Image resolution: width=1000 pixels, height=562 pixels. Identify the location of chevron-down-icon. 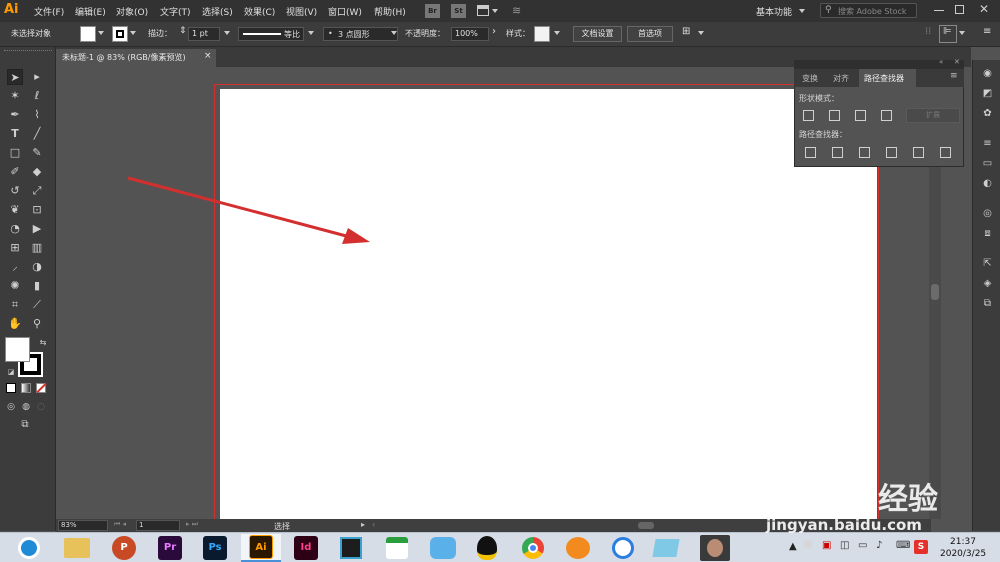
(495, 11).